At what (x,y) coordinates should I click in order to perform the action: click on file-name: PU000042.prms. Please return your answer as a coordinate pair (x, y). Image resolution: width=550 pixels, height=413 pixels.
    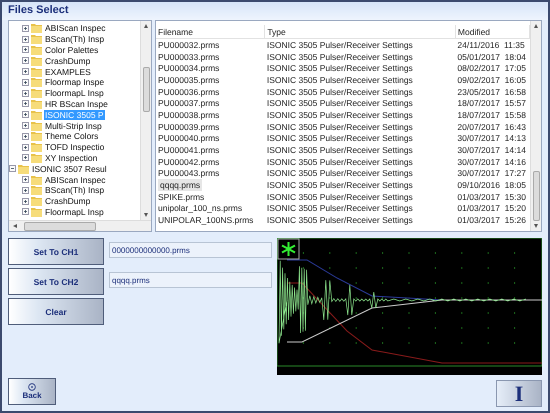
    Looking at the image, I should click on (189, 161).